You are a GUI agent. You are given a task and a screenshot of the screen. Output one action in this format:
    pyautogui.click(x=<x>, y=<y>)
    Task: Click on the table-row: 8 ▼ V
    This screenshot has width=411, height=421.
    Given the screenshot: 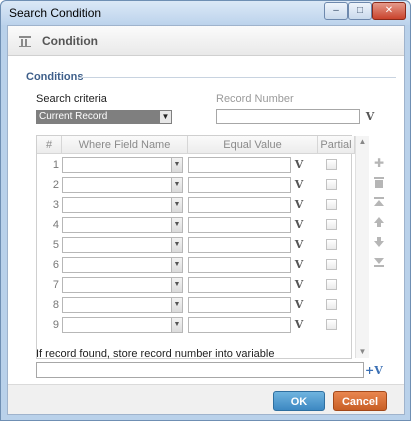 What is the action you would take?
    pyautogui.click(x=194, y=305)
    